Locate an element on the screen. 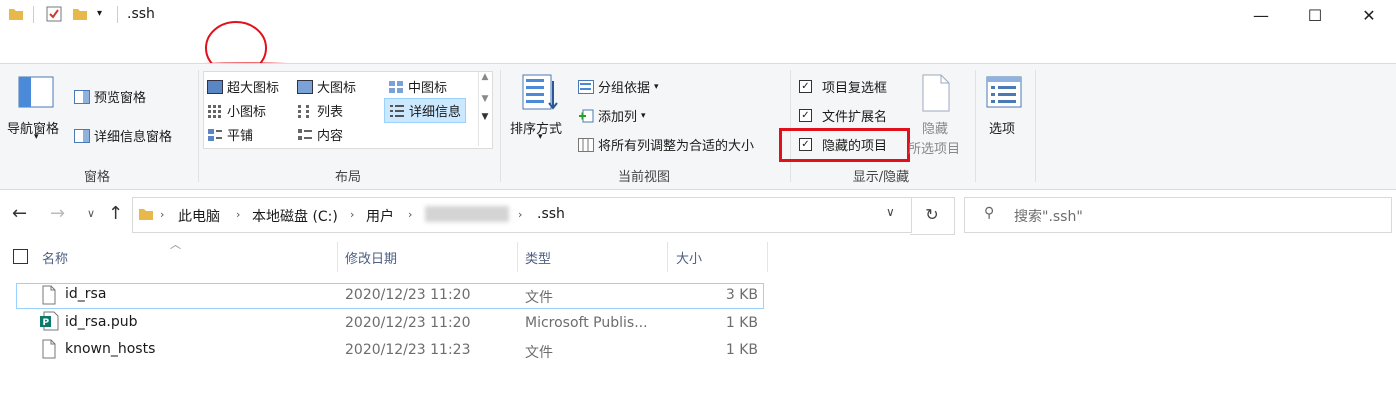  file-extensions-toggle: ✓ 文件扩展名 is located at coordinates (843, 115).